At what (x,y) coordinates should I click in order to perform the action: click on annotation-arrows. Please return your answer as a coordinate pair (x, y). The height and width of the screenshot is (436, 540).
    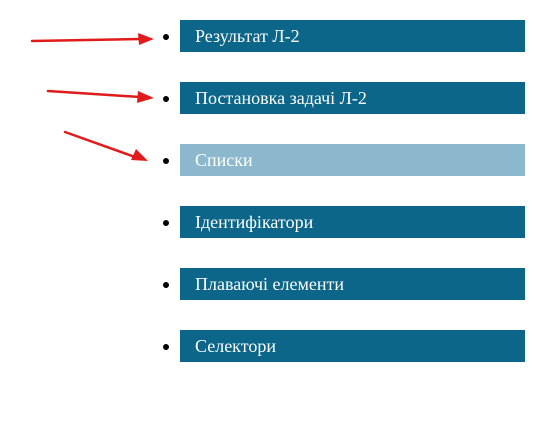
    Looking at the image, I should click on (92, 97).